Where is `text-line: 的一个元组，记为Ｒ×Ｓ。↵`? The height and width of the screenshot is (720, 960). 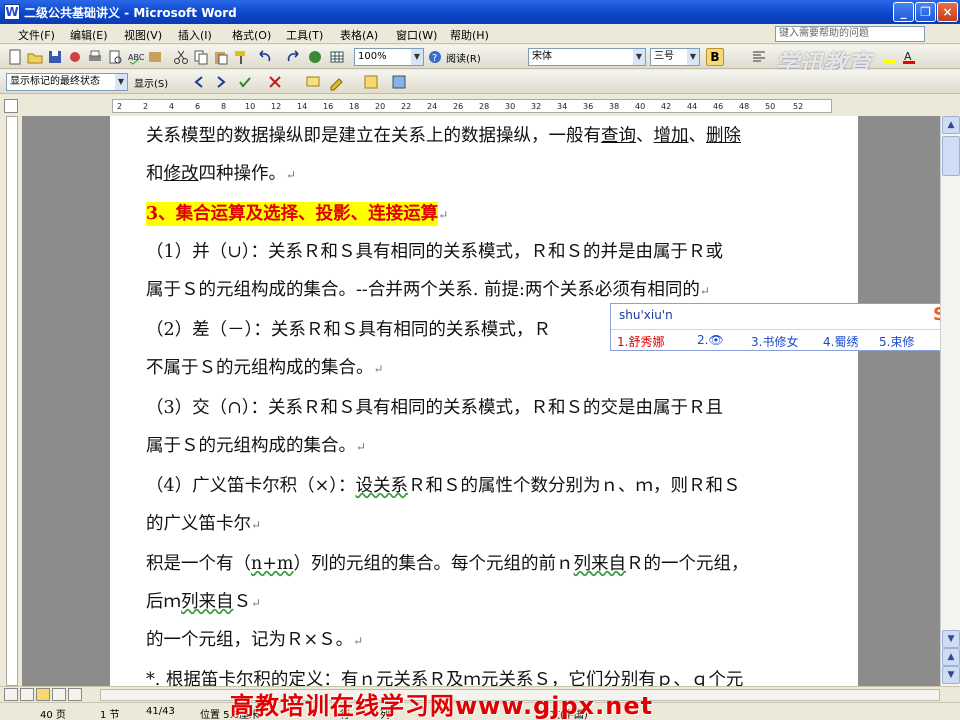
text-line: 的一个元组，记为Ｒ×Ｓ。↵ is located at coordinates (254, 638).